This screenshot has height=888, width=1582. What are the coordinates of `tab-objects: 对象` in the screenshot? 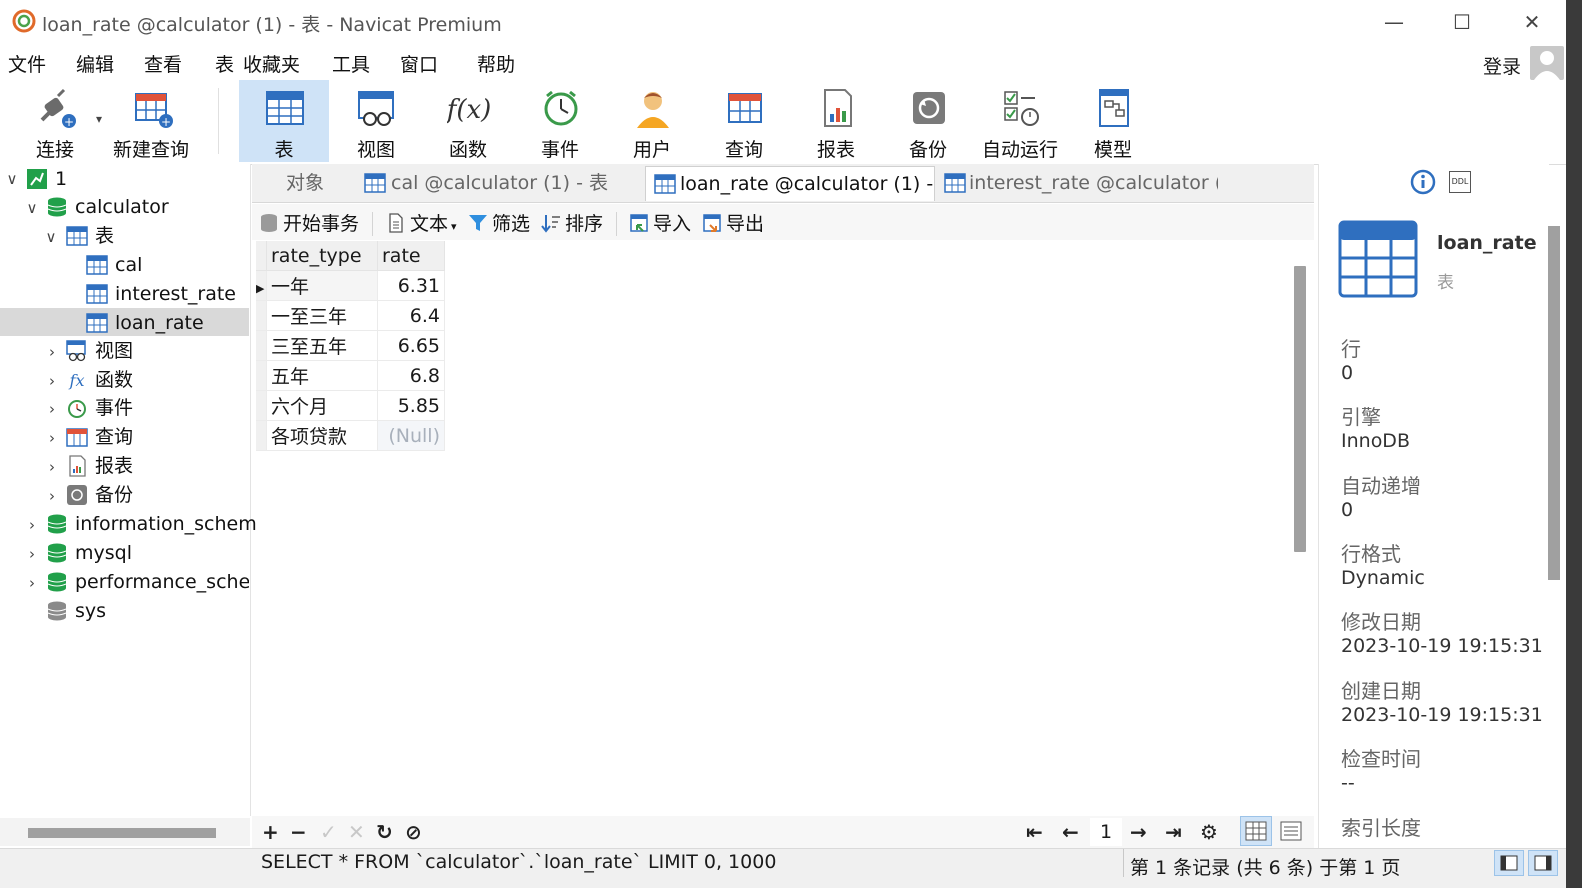 It's located at (305, 183).